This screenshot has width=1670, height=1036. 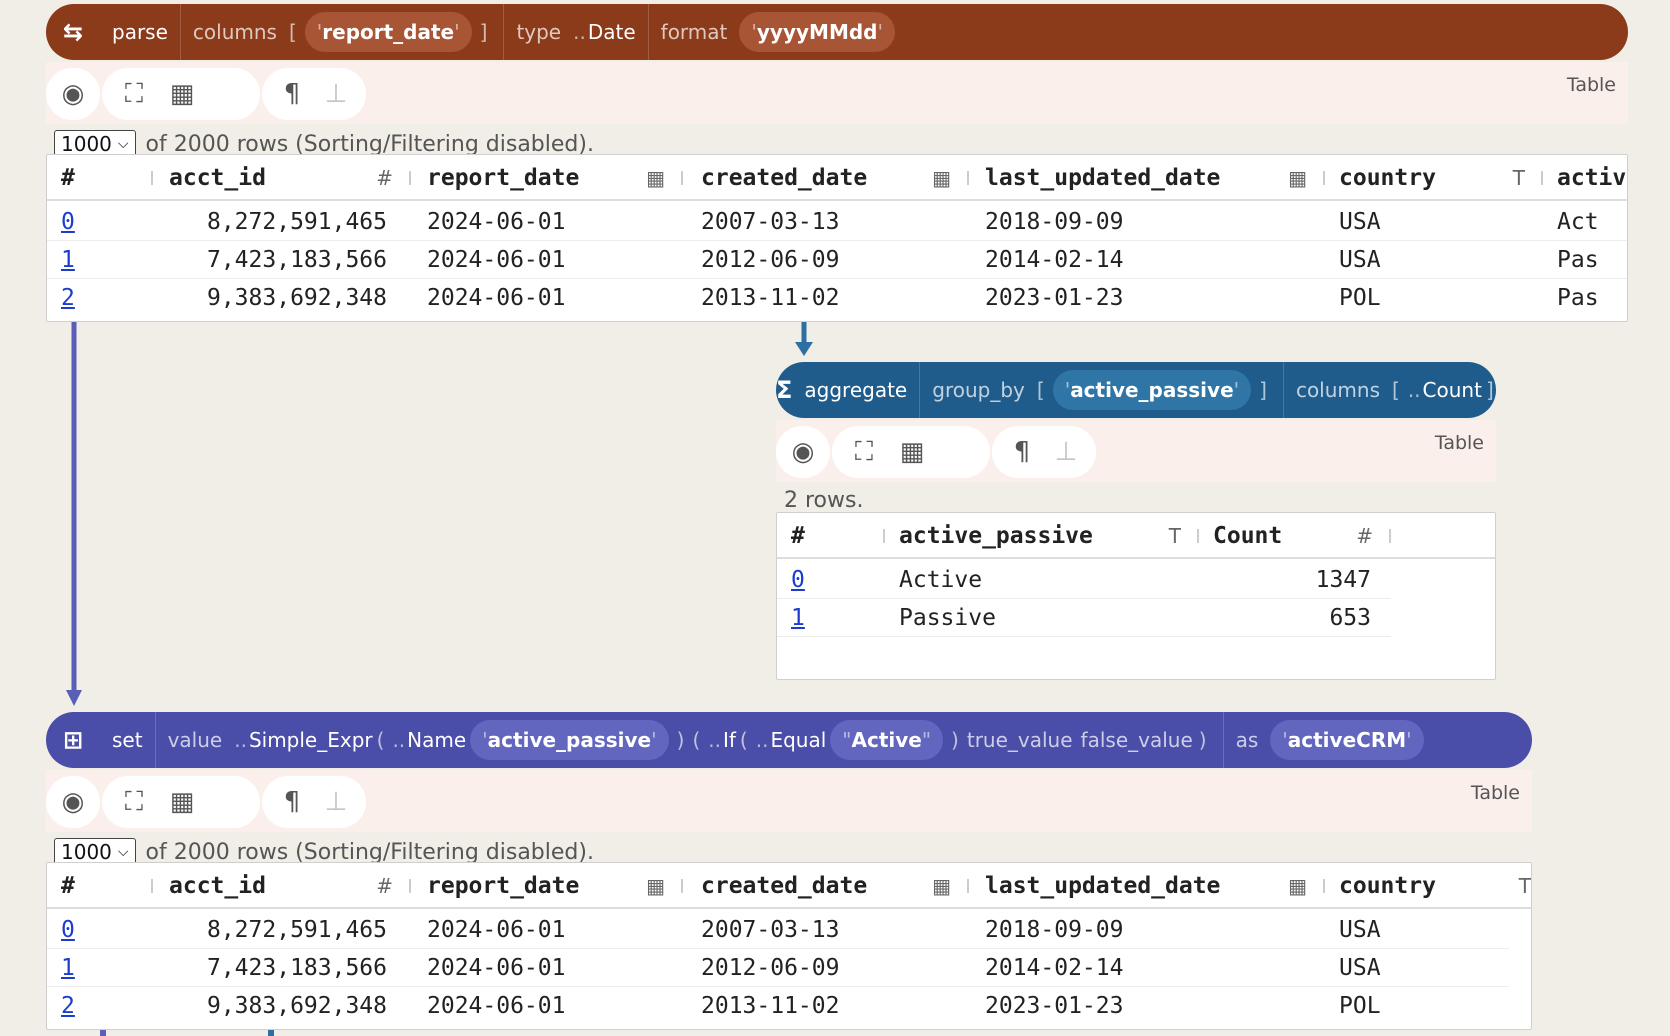 What do you see at coordinates (1295, 536) in the screenshot?
I see `col-header-count: Count #` at bounding box center [1295, 536].